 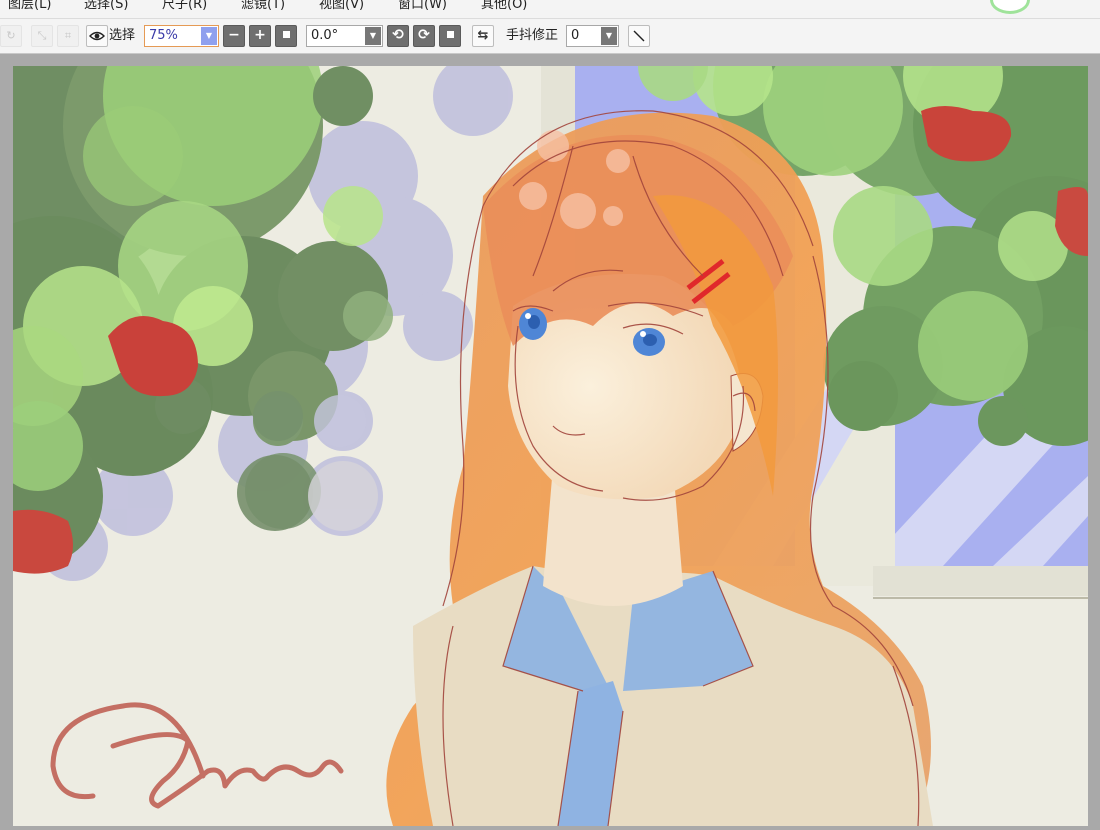 I want to click on app-logo-icon, so click(x=1010, y=7).